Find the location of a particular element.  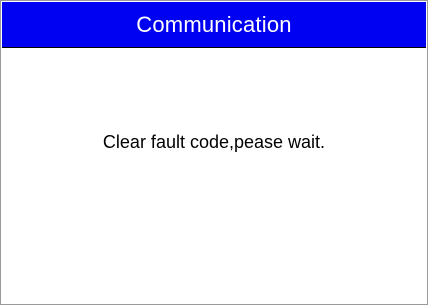

status-message: Clear fault code,pease wait. is located at coordinates (214, 142).